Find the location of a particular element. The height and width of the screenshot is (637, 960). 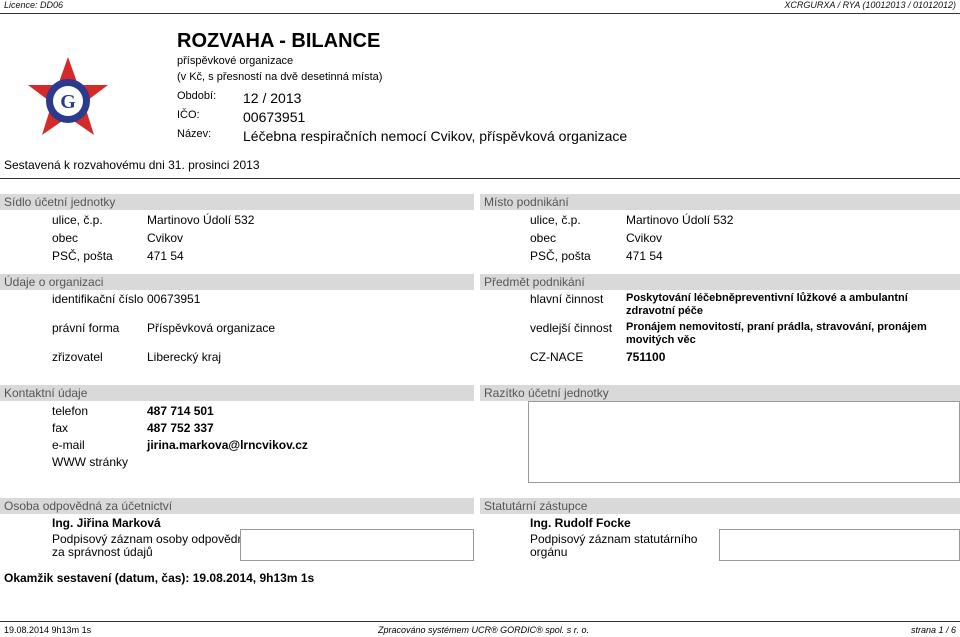

period-value: 12 / 2013 is located at coordinates (272, 98).